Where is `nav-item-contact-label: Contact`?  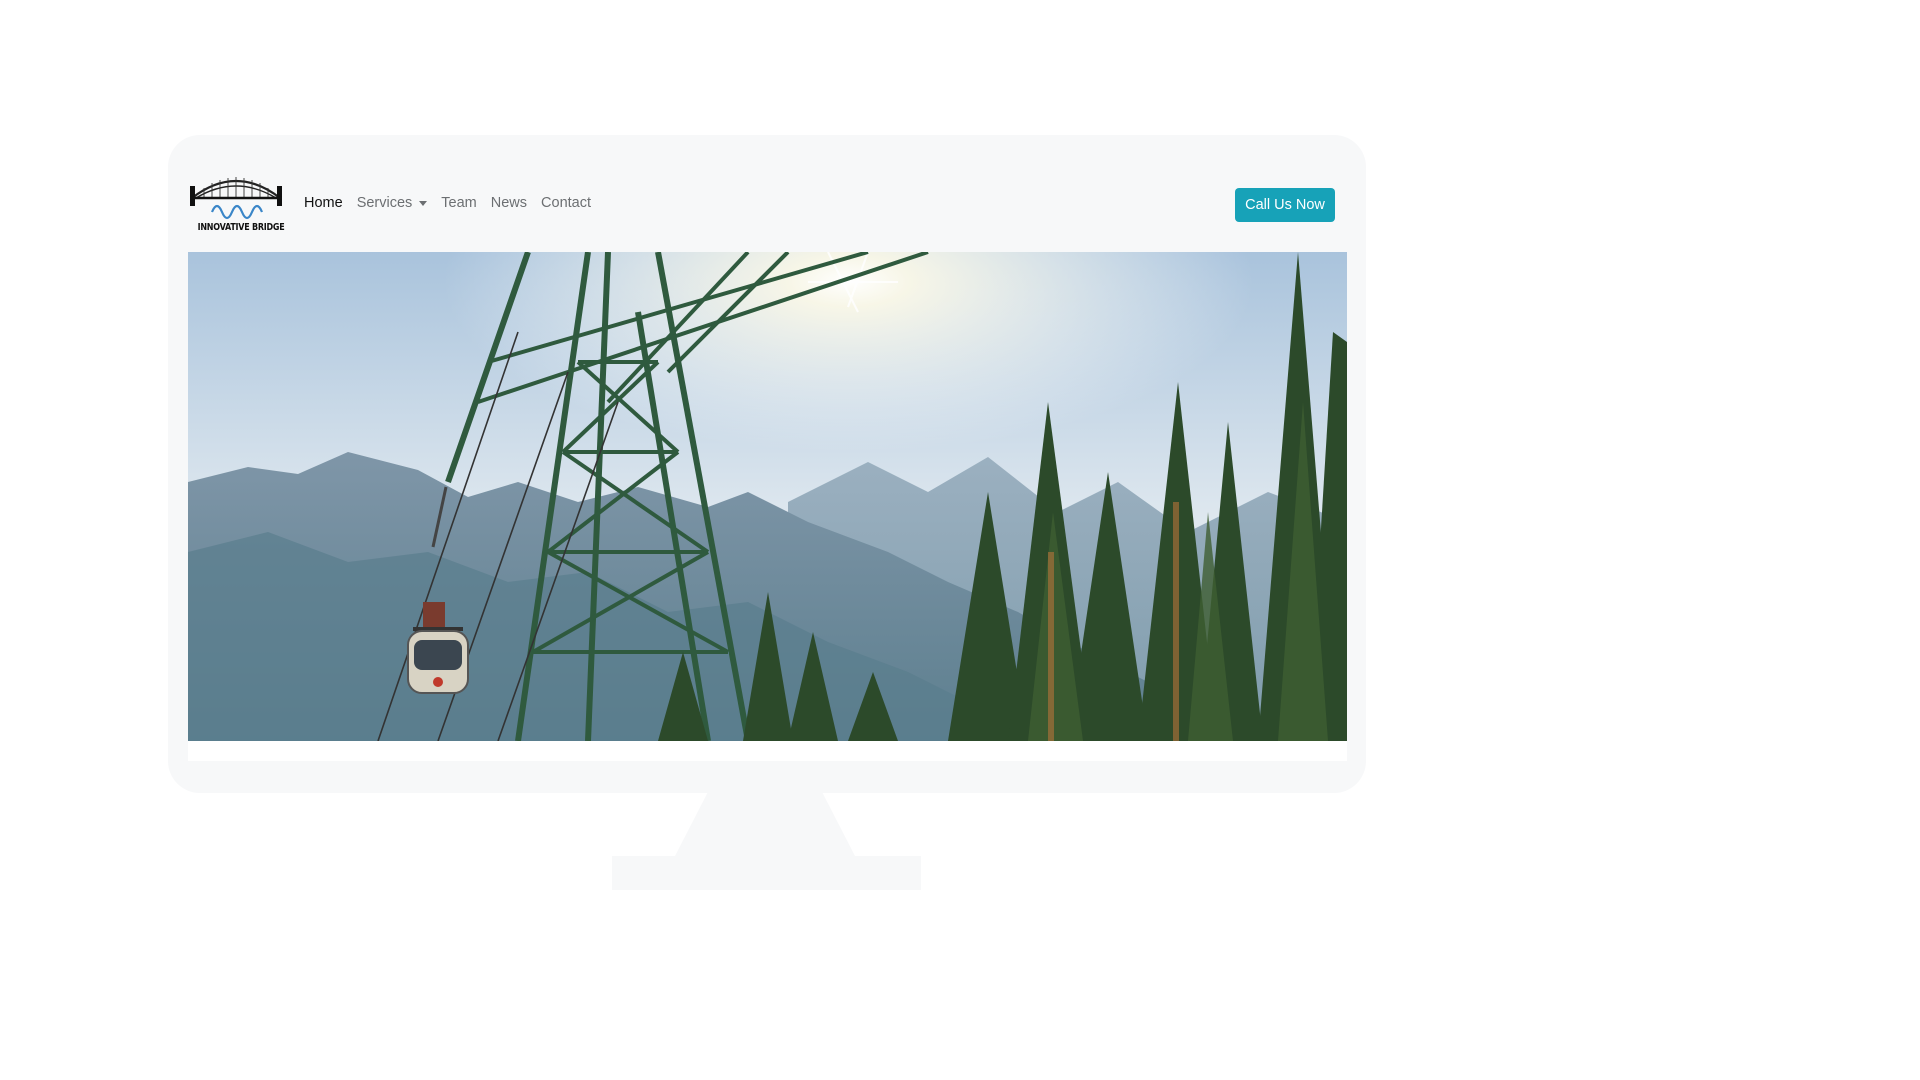 nav-item-contact-label: Contact is located at coordinates (566, 203).